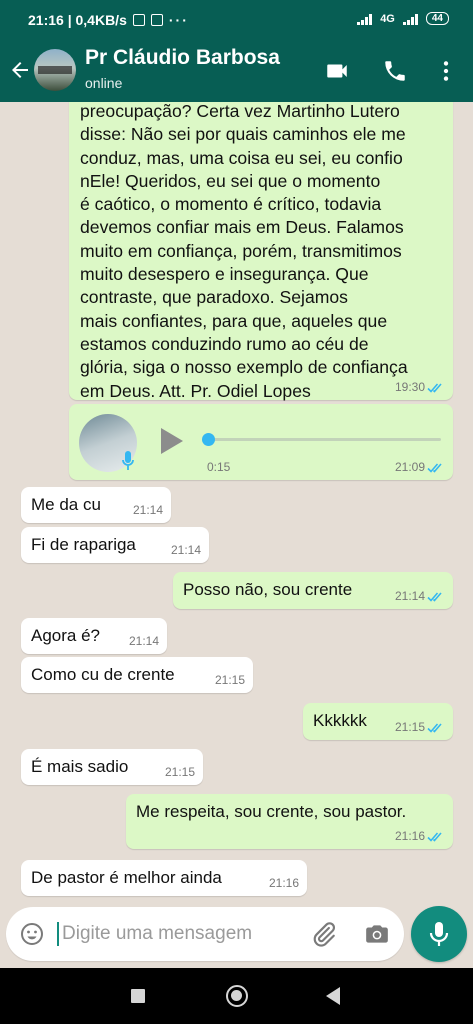 The width and height of the screenshot is (473, 1024). Describe the element at coordinates (231, 204) in the screenshot. I see `message-line: é caótico, o momento é crítico, todavia` at that location.